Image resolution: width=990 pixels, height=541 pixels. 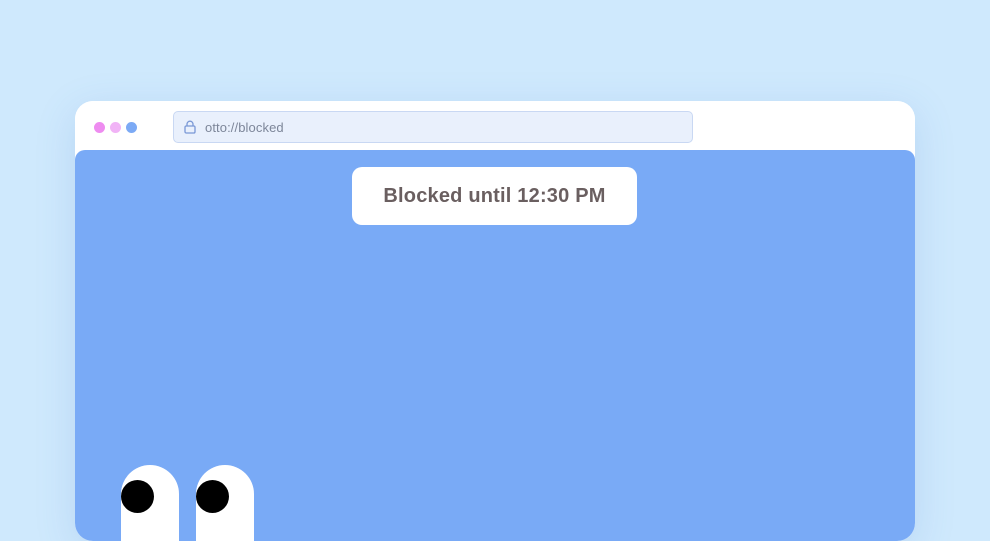 I want to click on address-bar-url: otto://blocked, so click(x=244, y=127).